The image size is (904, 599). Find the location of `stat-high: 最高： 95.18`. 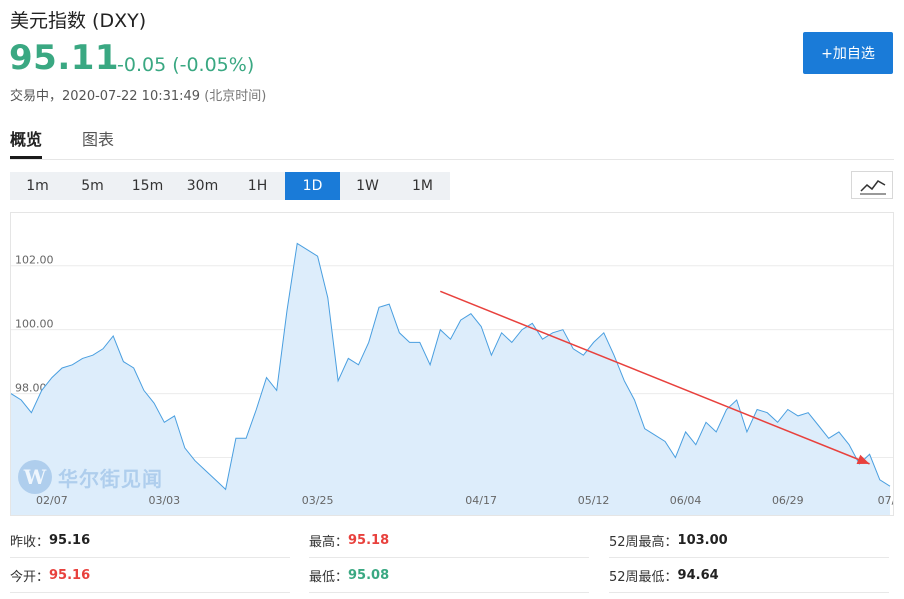

stat-high: 最高： 95.18 is located at coordinates (449, 541).